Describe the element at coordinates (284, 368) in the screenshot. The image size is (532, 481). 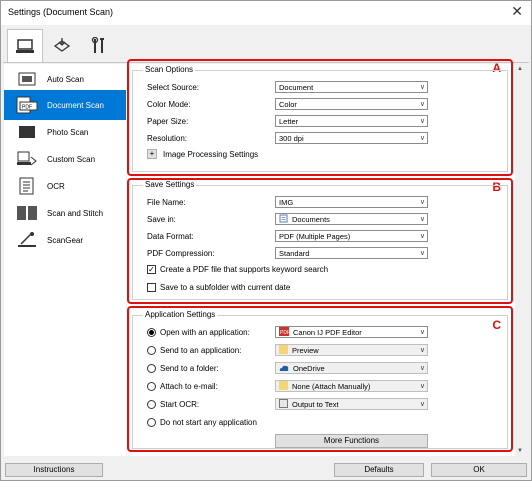
I see `onedrive-cloud-icon` at that location.